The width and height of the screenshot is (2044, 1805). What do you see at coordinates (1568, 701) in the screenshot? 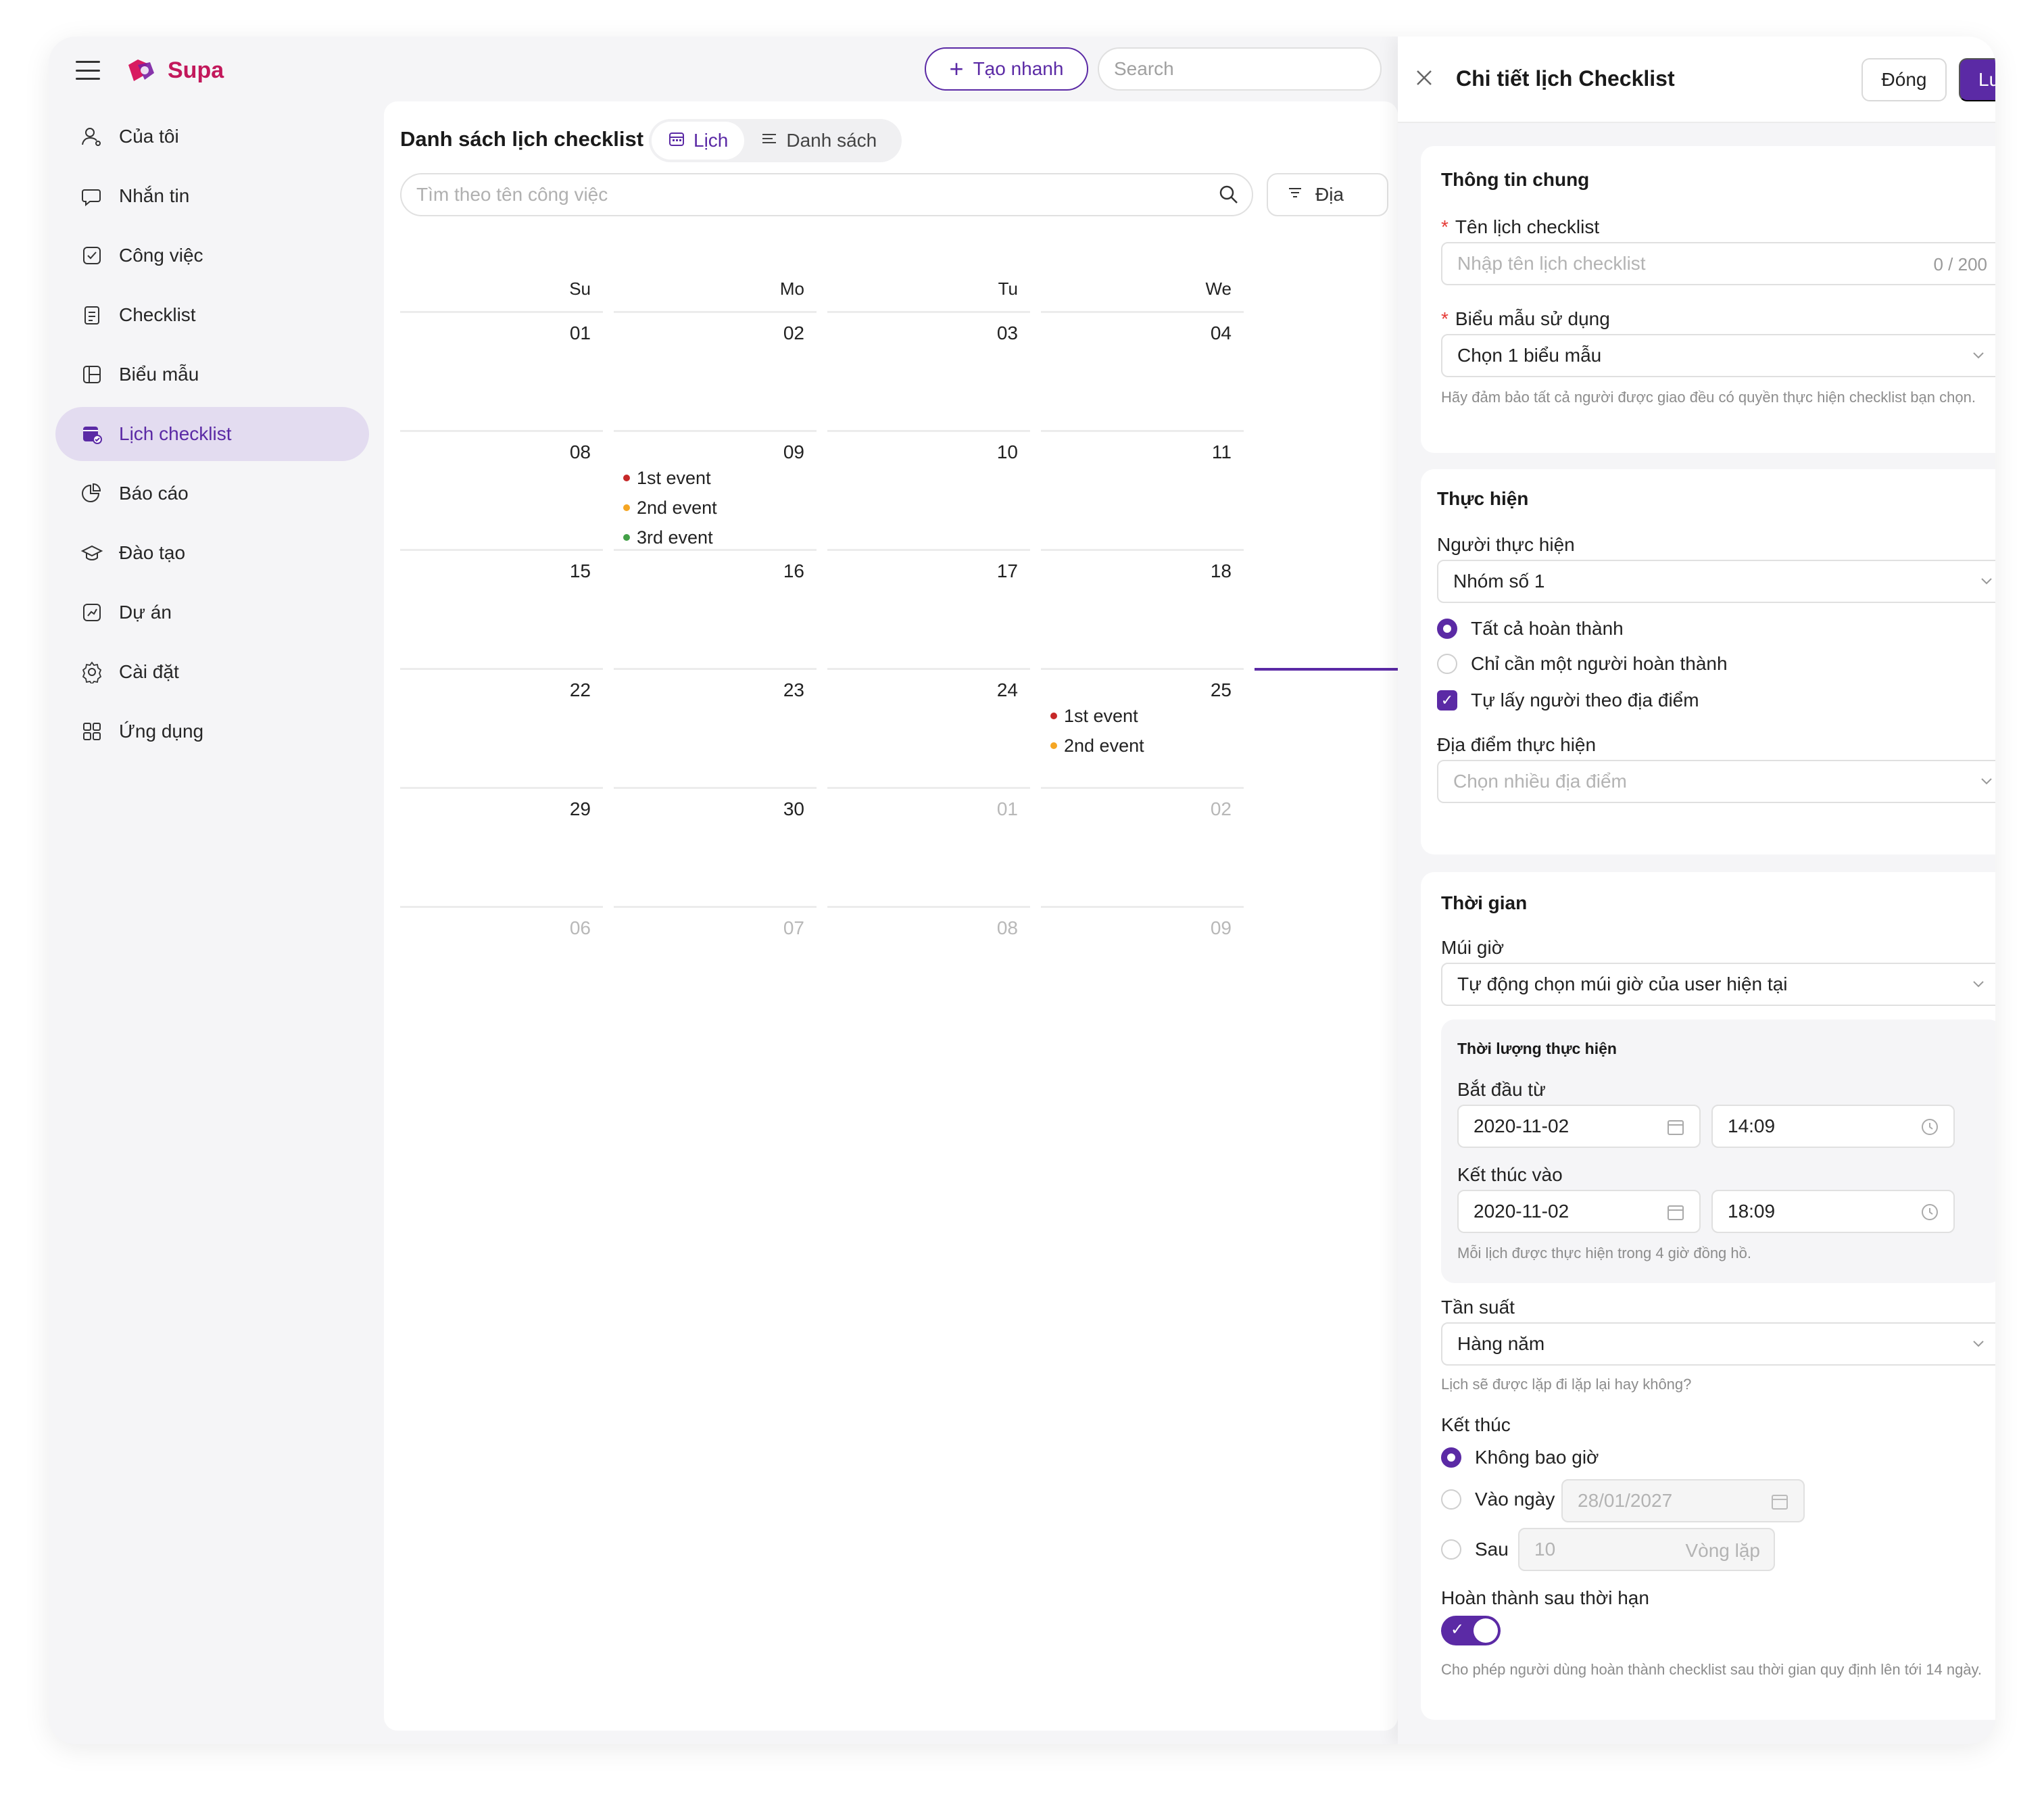
I see `auto-assign-checkbox: ✓ Tự lấy người theo địa điểm` at bounding box center [1568, 701].